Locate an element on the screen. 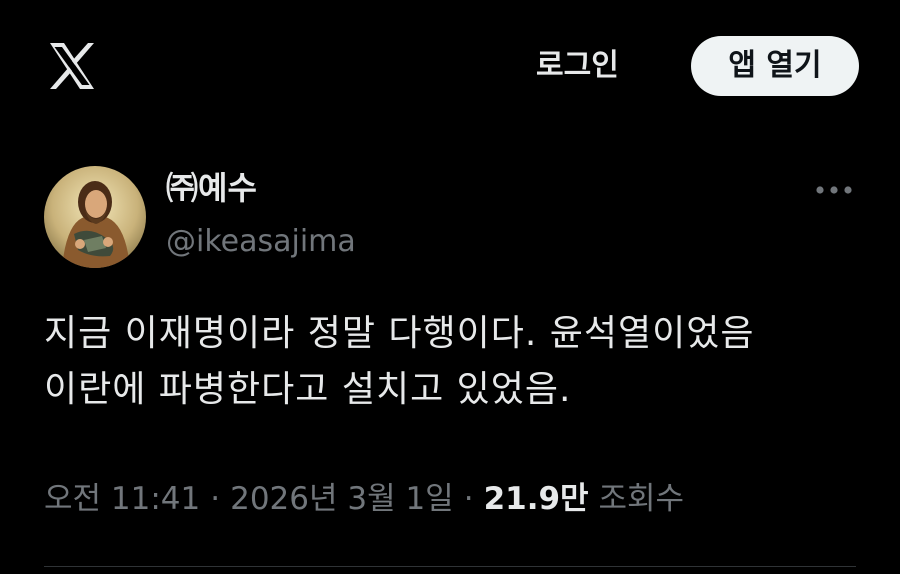 Image resolution: width=900 pixels, height=574 pixels. x-logo-icon is located at coordinates (72, 66).